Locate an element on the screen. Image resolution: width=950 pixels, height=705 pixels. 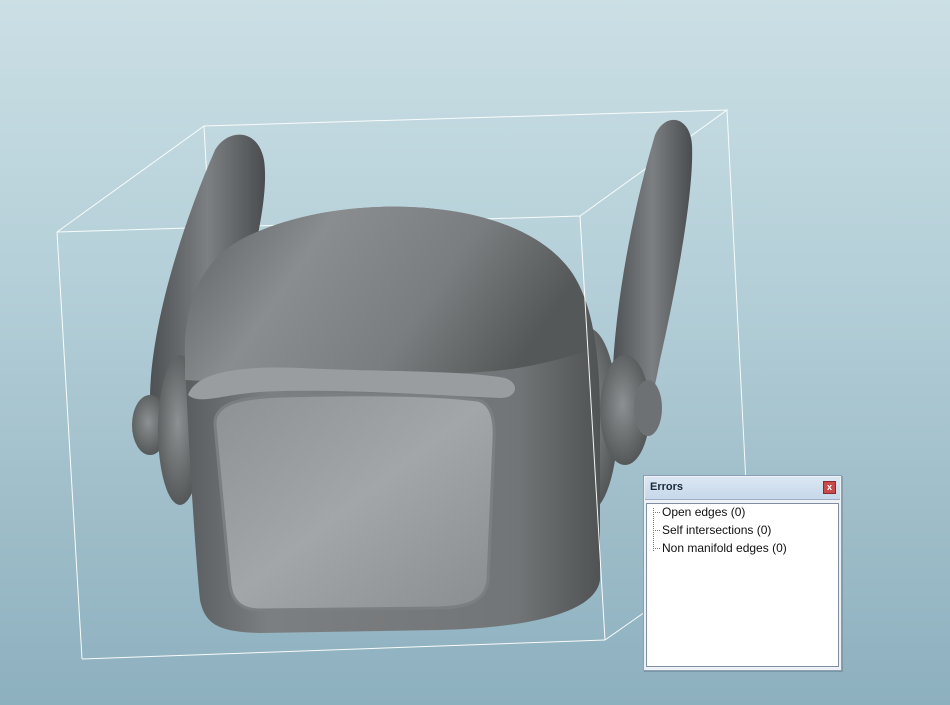
errors-titlebar: Errors x is located at coordinates (742, 488).